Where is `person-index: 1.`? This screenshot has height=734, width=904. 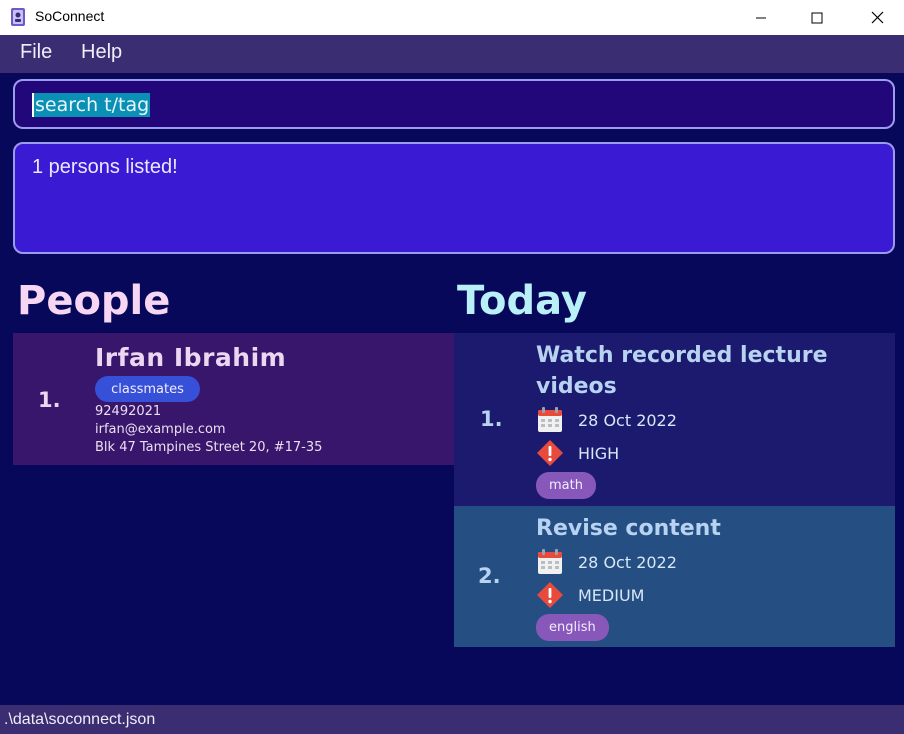 person-index: 1. is located at coordinates (49, 400).